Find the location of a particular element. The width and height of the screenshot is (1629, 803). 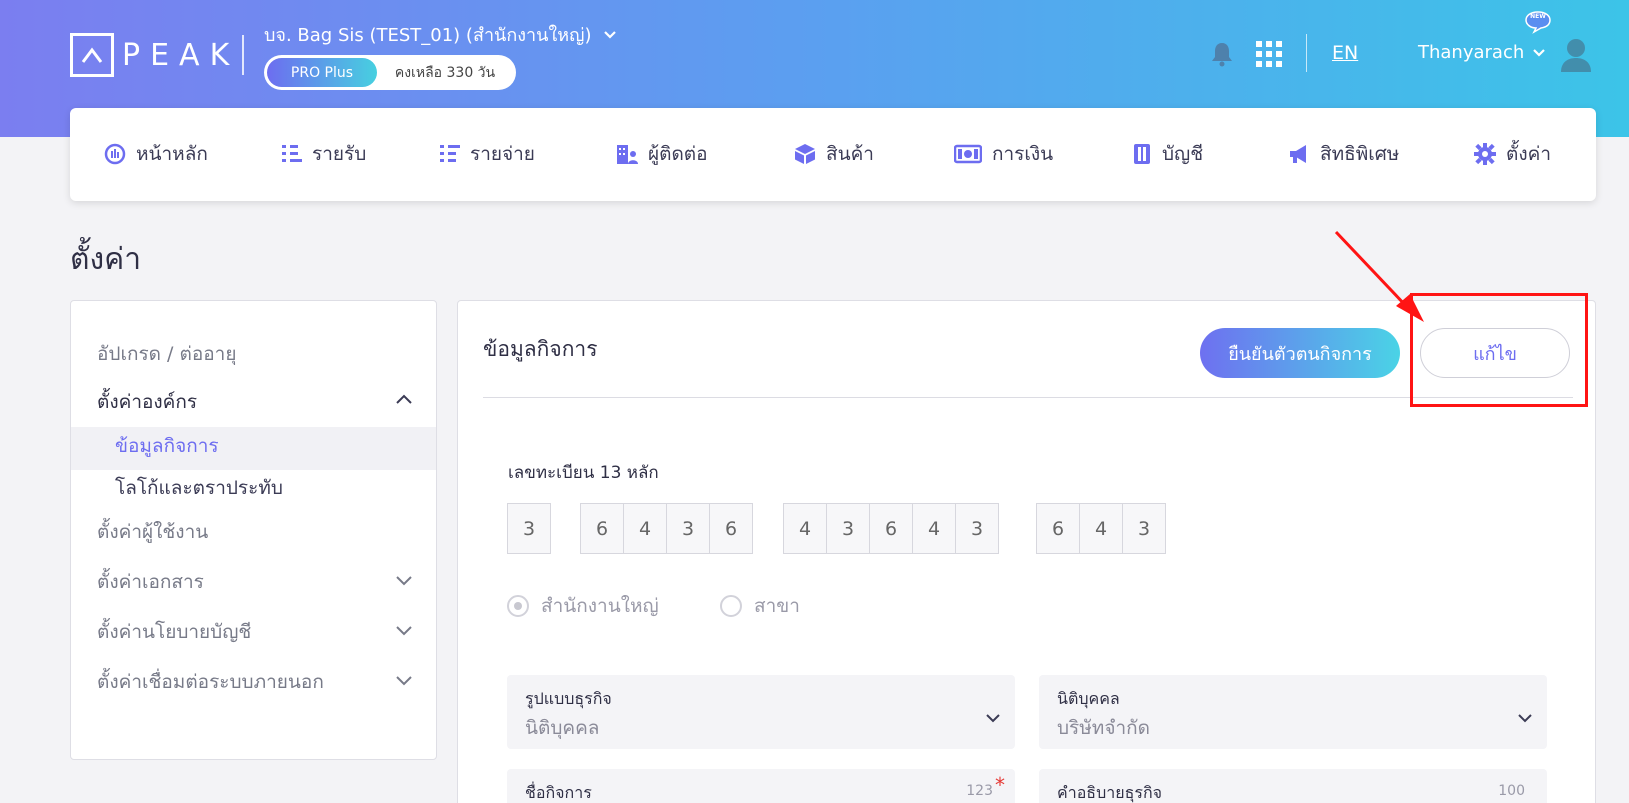

dashboard-icon is located at coordinates (115, 154).